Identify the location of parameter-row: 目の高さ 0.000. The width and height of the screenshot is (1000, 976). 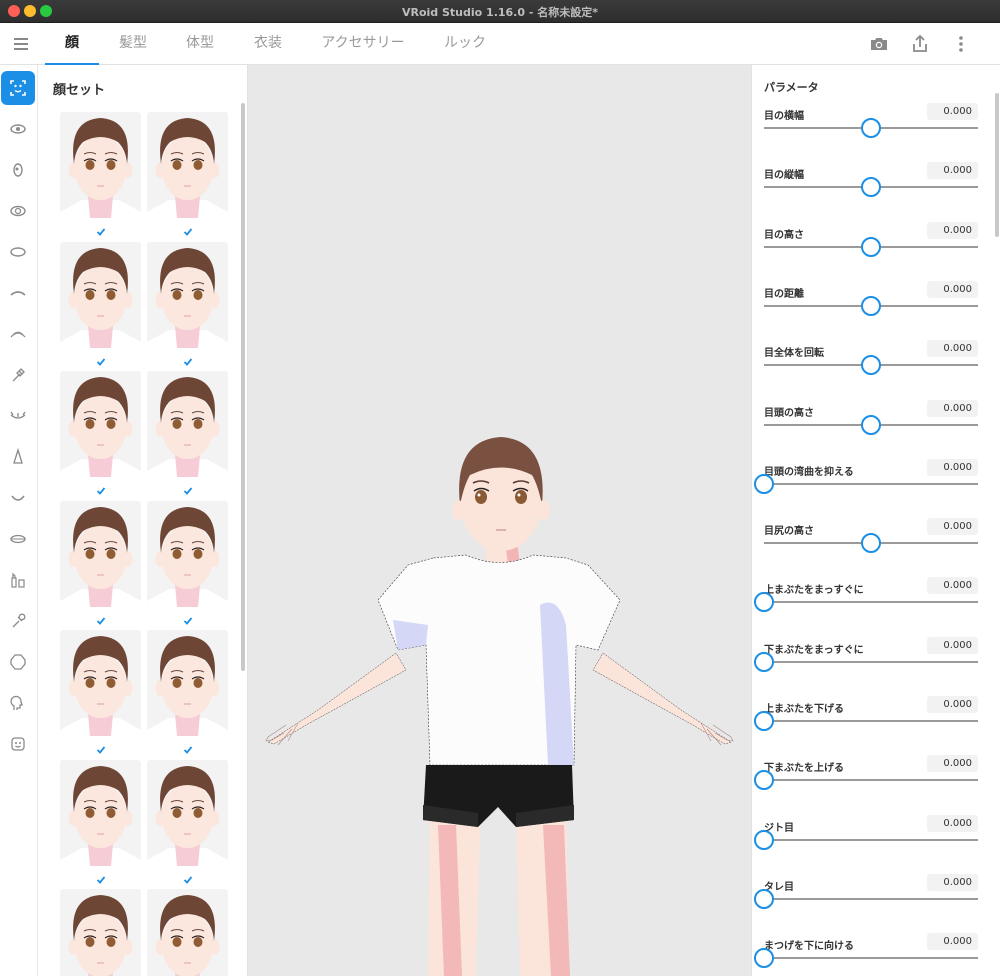
(876, 253).